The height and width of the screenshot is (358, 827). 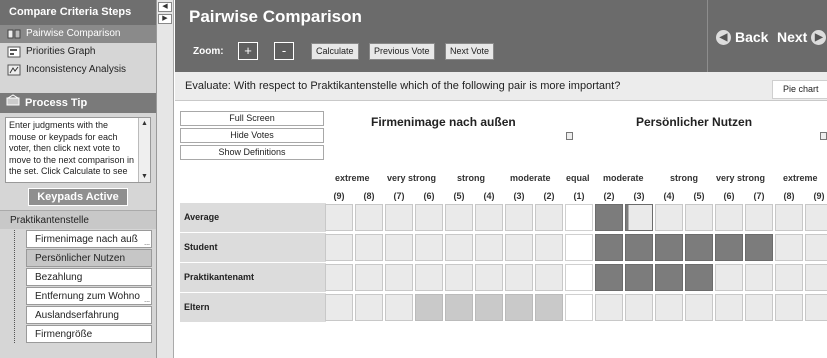 What do you see at coordinates (759, 196) in the screenshot?
I see `scale-number: (7)` at bounding box center [759, 196].